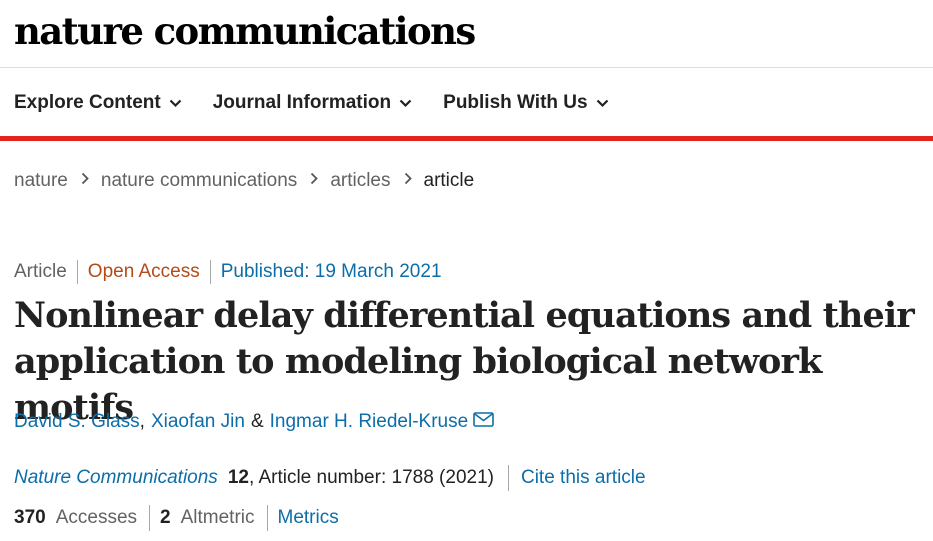 This screenshot has width=933, height=541. Describe the element at coordinates (199, 181) in the screenshot. I see `breadcrumb-nature-communications: nature communications` at that location.